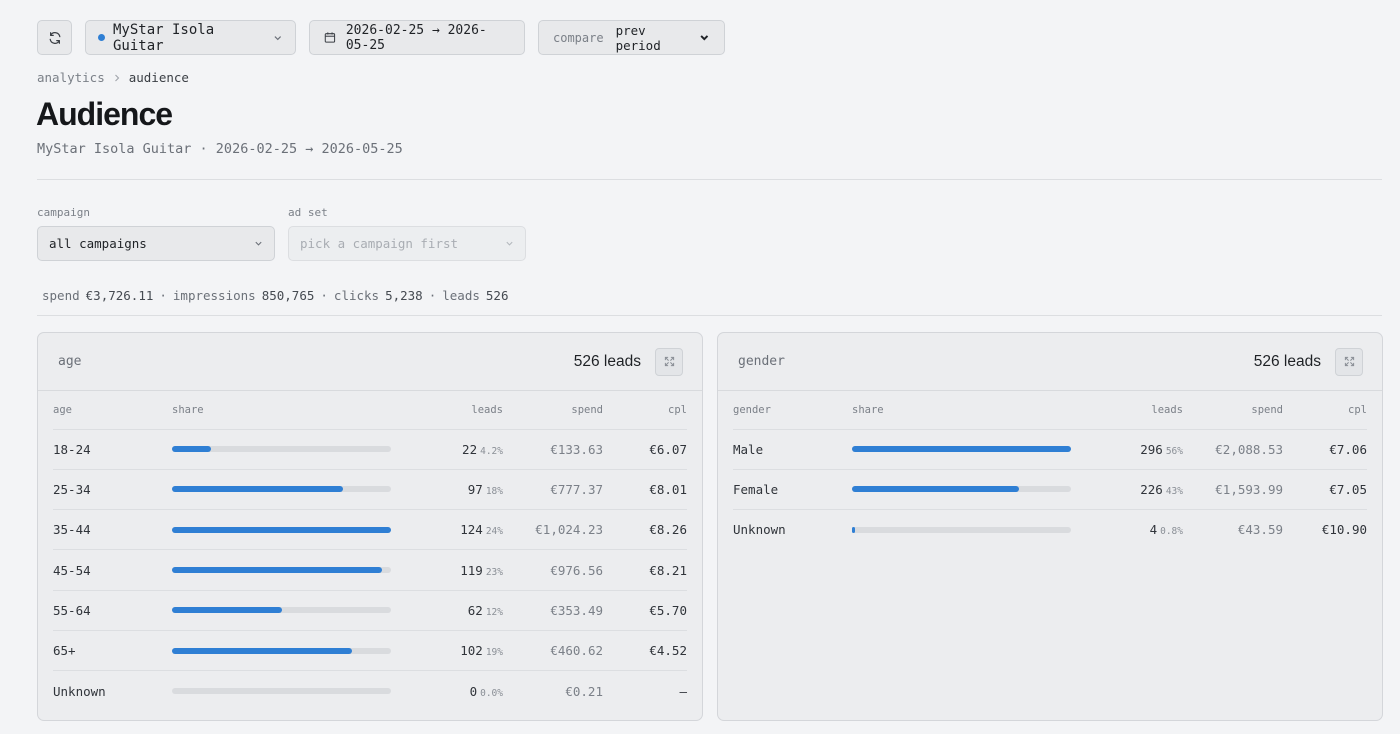 This screenshot has height=734, width=1400. I want to click on row-leads-pct: 4.2%, so click(491, 451).